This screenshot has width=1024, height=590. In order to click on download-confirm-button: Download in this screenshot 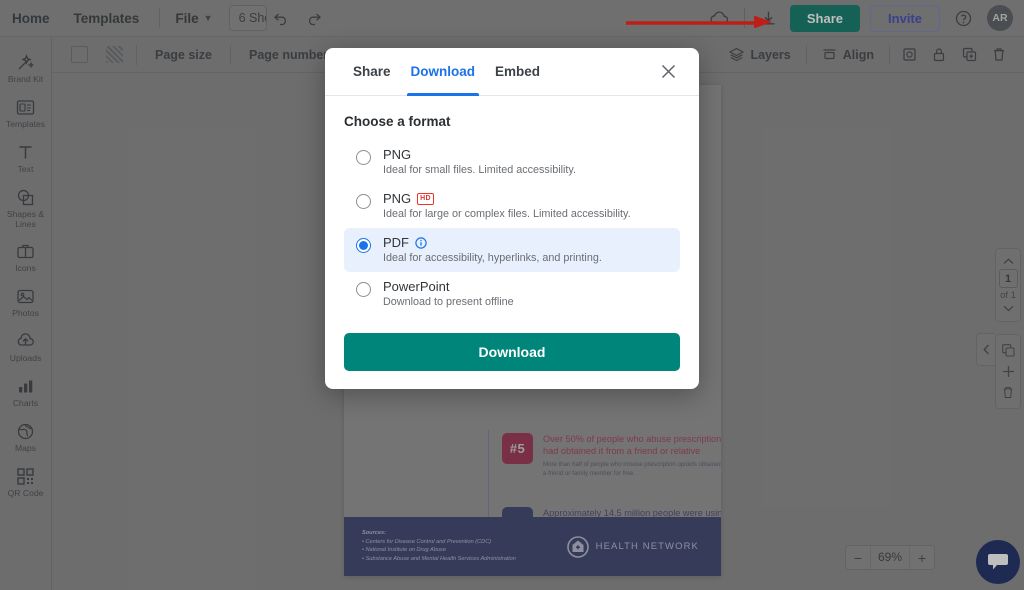, I will do `click(512, 352)`.